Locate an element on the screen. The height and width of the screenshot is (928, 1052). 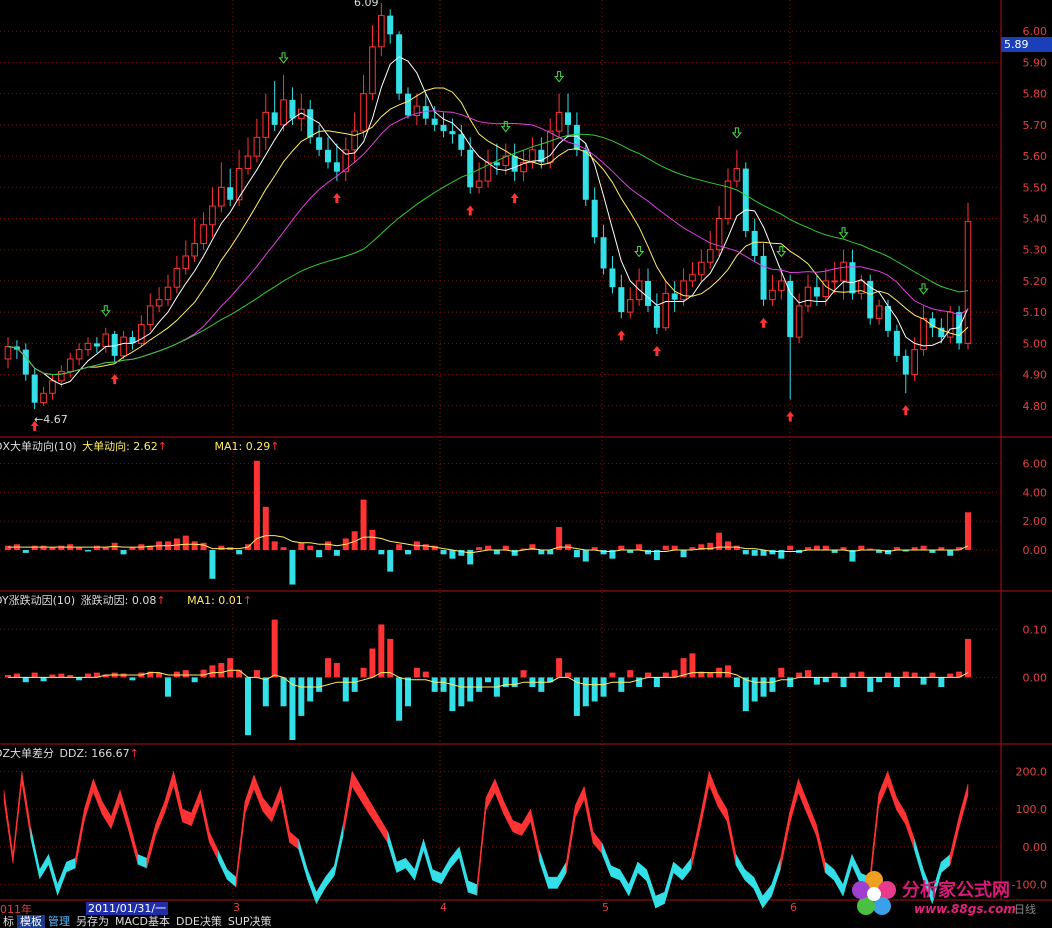
toolbar-item-save-as: 另存为 is located at coordinates (92, 921).